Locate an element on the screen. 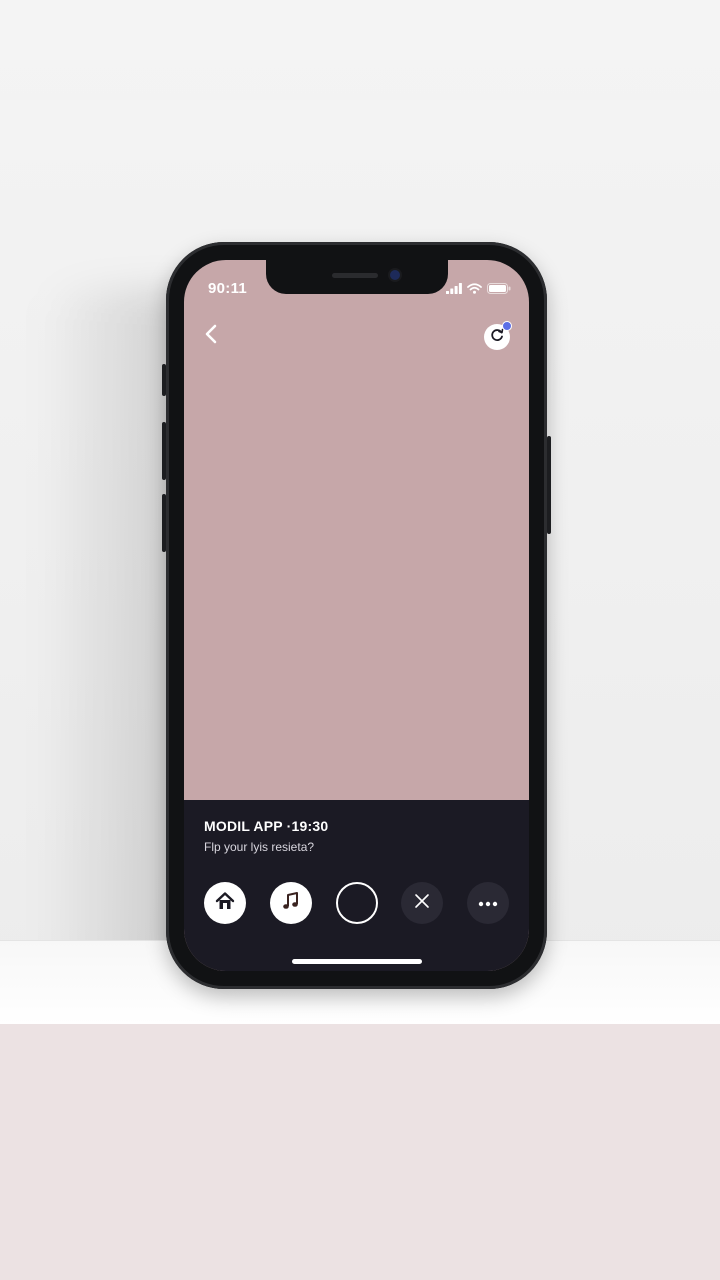  control-bar is located at coordinates (356, 903).